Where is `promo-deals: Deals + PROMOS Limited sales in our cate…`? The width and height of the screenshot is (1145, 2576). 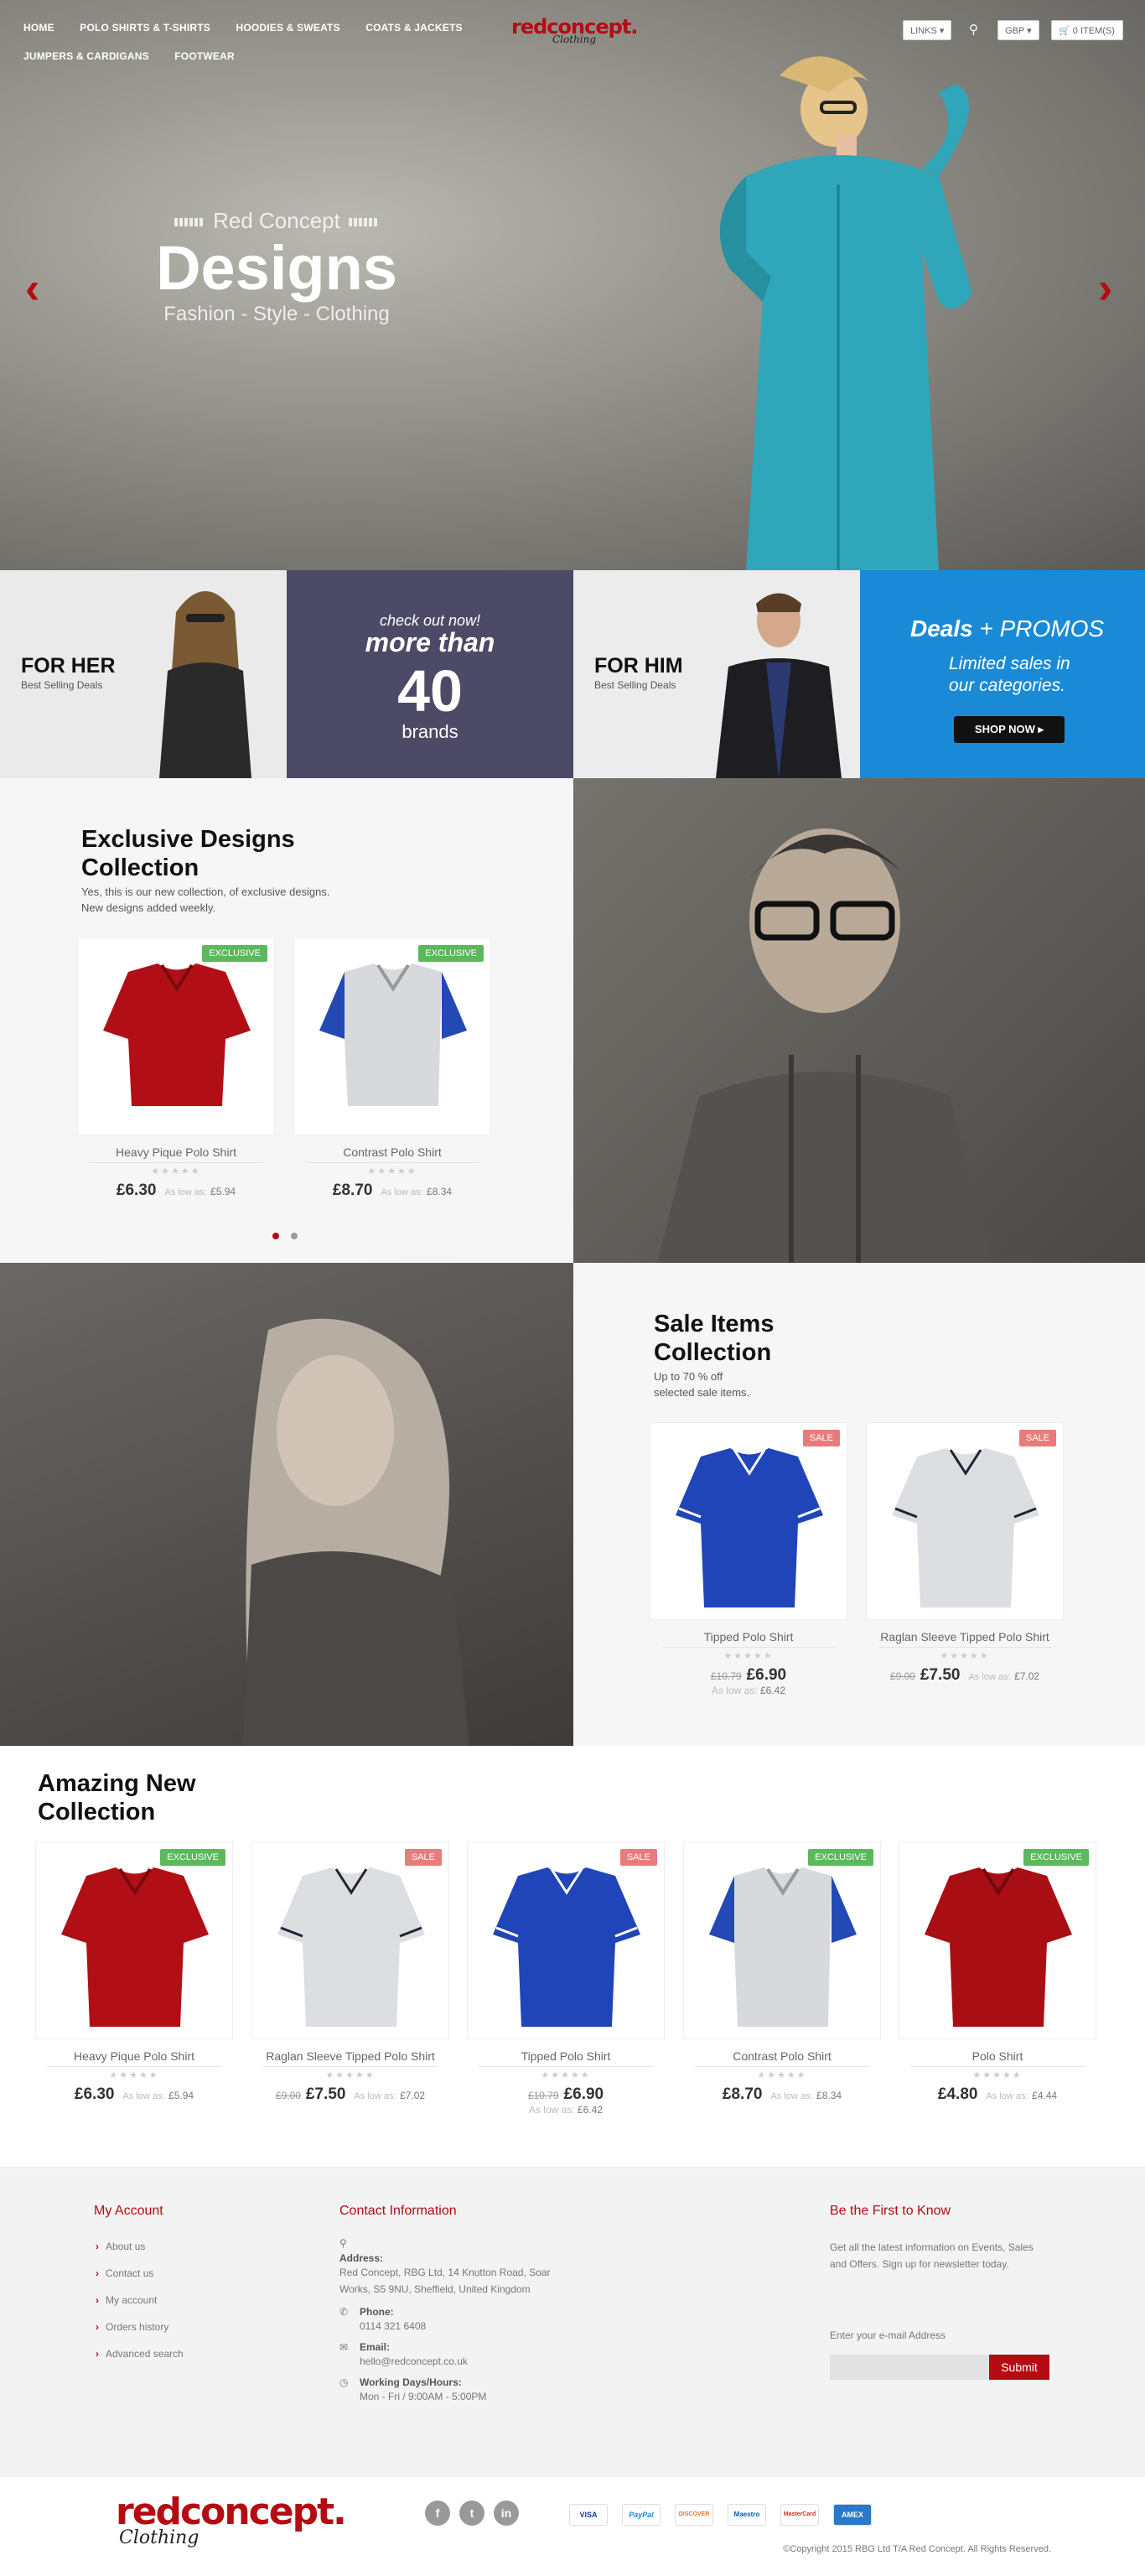 promo-deals: Deals + PROMOS Limited sales in our cate… is located at coordinates (1002, 674).